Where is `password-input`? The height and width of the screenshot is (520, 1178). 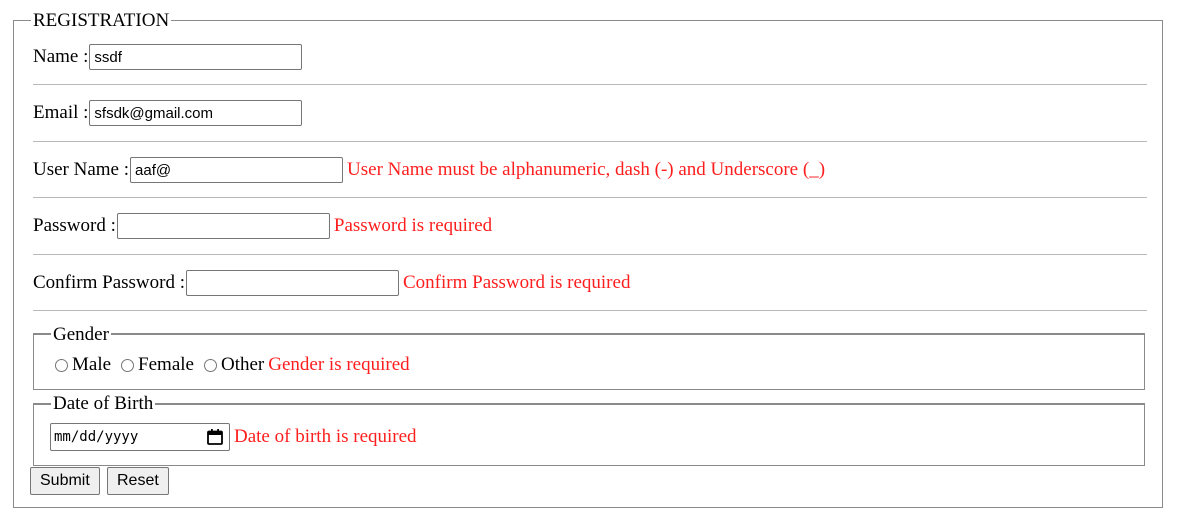 password-input is located at coordinates (223, 226).